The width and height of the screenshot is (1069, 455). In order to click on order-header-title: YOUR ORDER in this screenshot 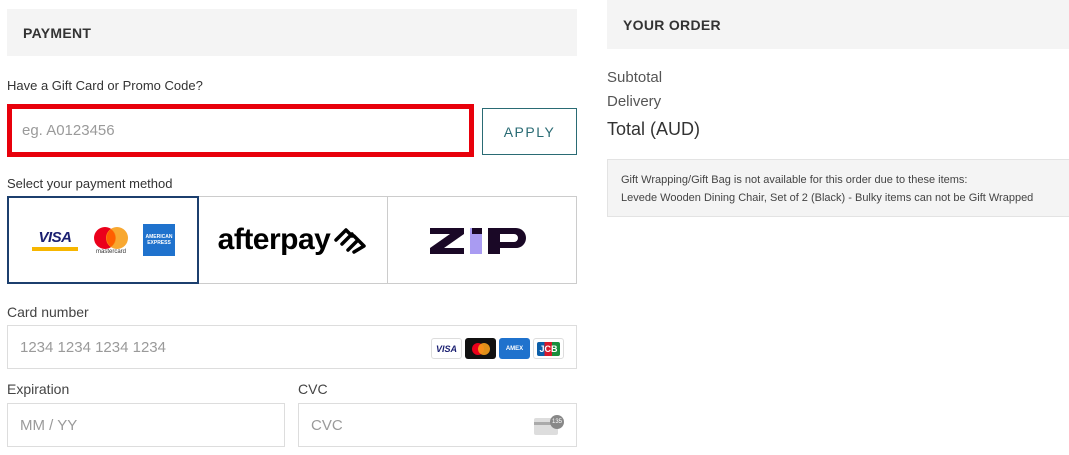, I will do `click(672, 24)`.